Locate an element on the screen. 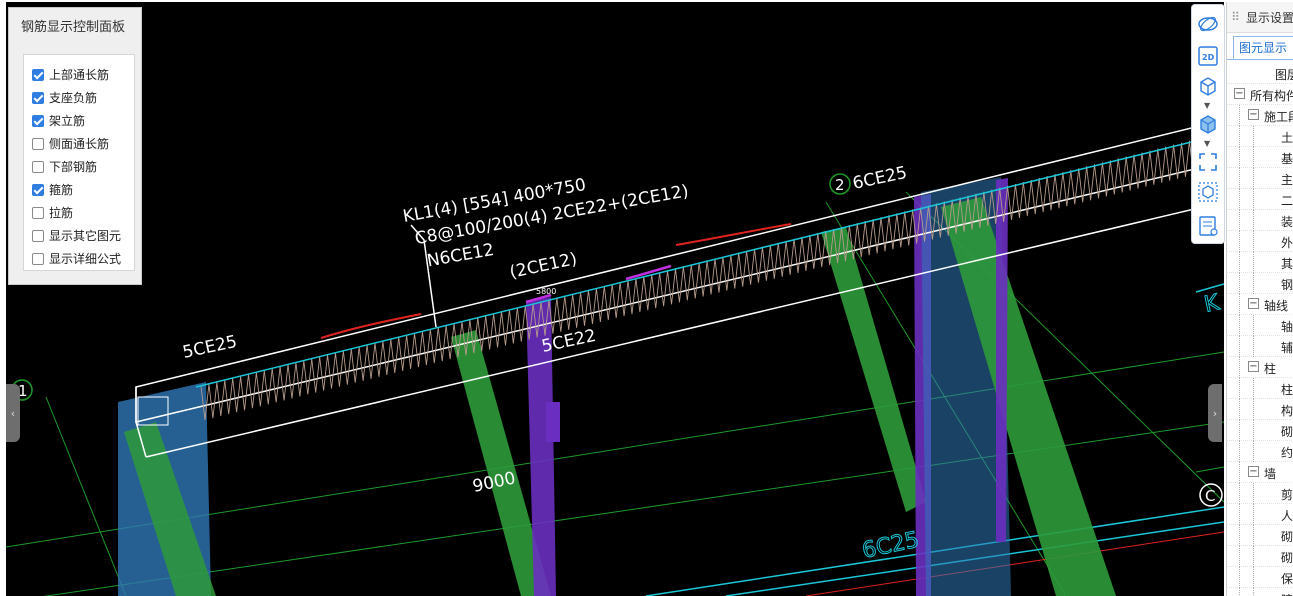 This screenshot has width=1293, height=596. svg-text: 2 is located at coordinates (840, 185).